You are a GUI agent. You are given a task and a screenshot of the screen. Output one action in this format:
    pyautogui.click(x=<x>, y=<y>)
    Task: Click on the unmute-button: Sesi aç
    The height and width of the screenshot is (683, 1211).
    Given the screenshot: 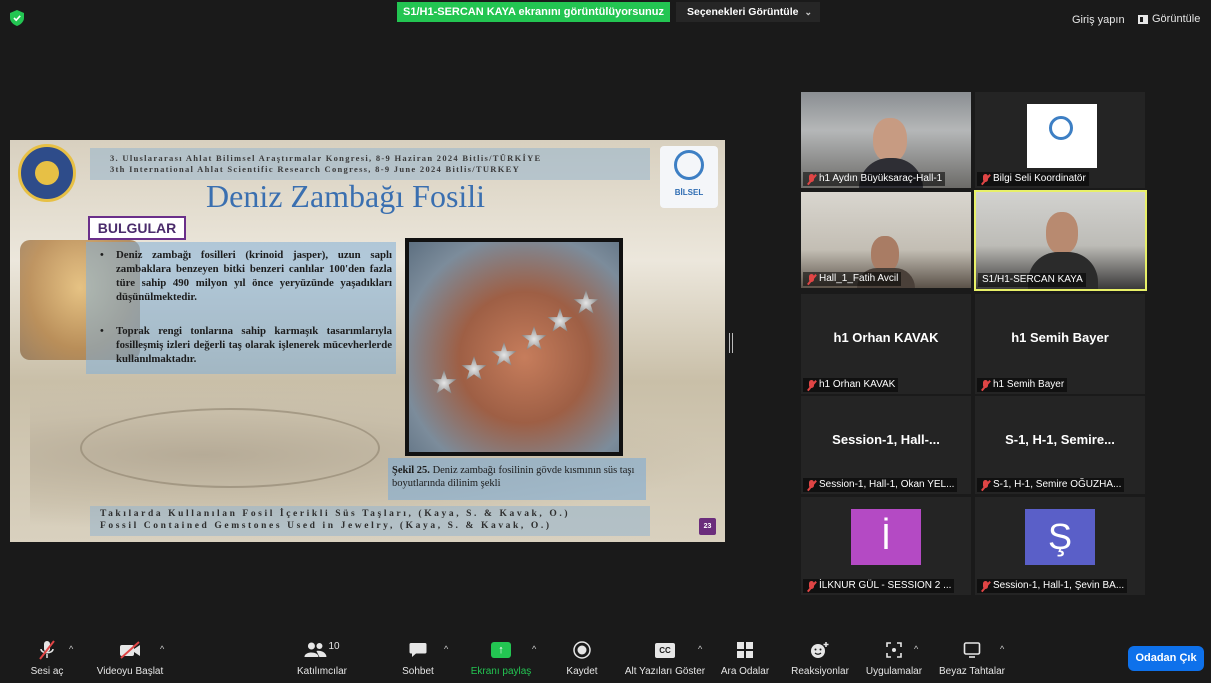 What is the action you would take?
    pyautogui.click(x=47, y=657)
    